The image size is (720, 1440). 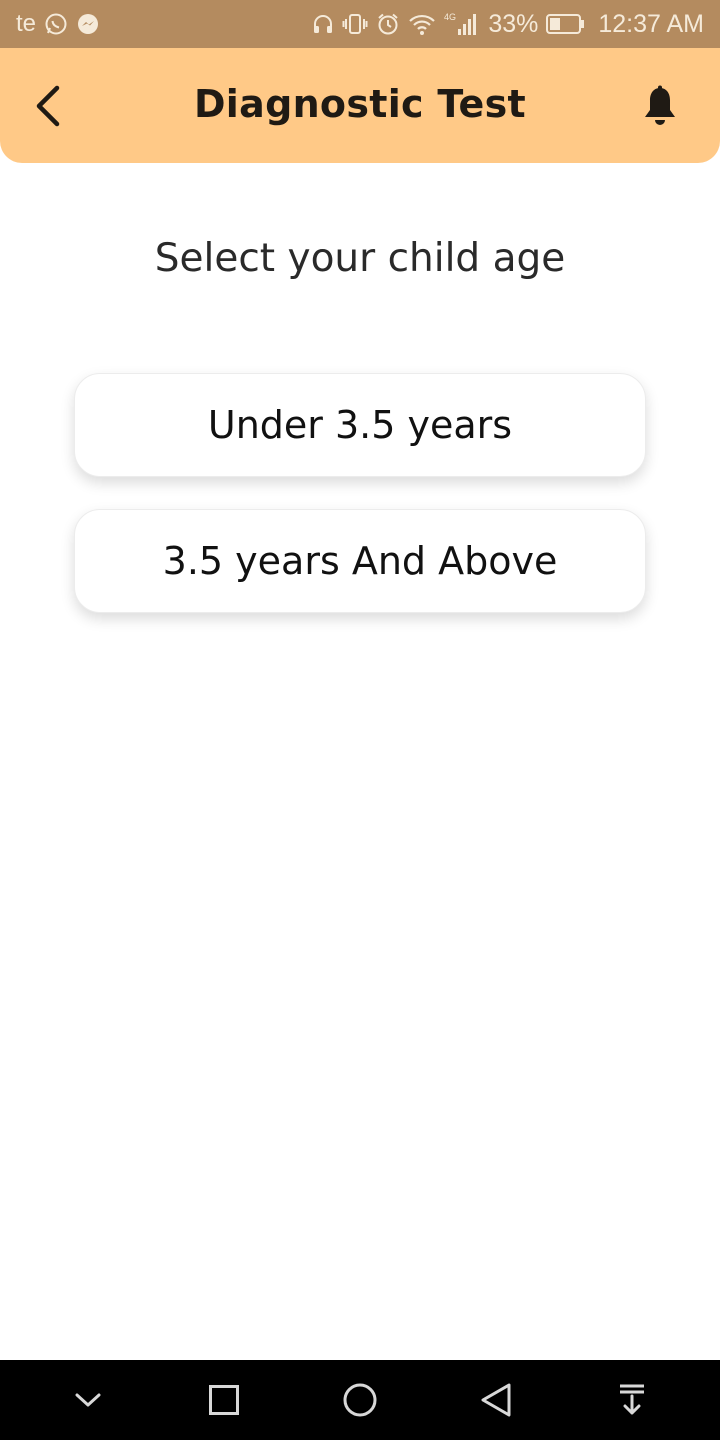 What do you see at coordinates (422, 24) in the screenshot?
I see `wifi-icon` at bounding box center [422, 24].